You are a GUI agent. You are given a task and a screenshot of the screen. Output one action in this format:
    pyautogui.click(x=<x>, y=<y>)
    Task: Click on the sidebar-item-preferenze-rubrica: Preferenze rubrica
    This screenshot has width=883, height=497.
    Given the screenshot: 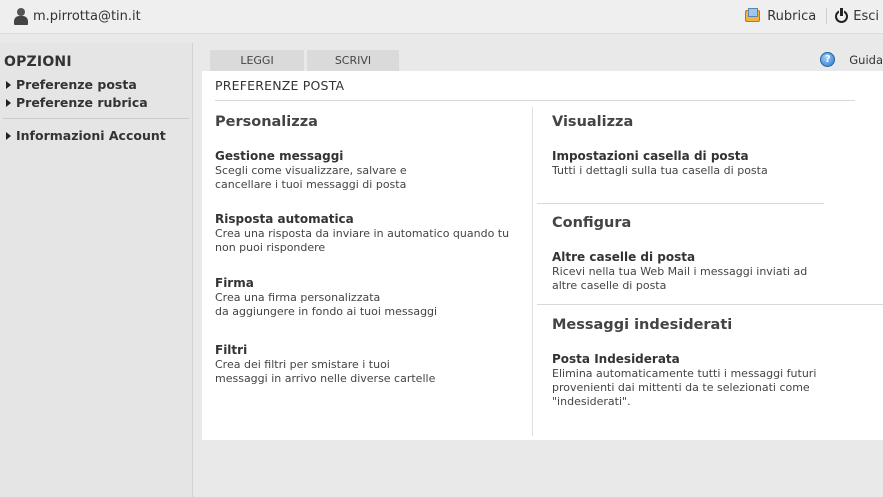 What is the action you would take?
    pyautogui.click(x=77, y=102)
    